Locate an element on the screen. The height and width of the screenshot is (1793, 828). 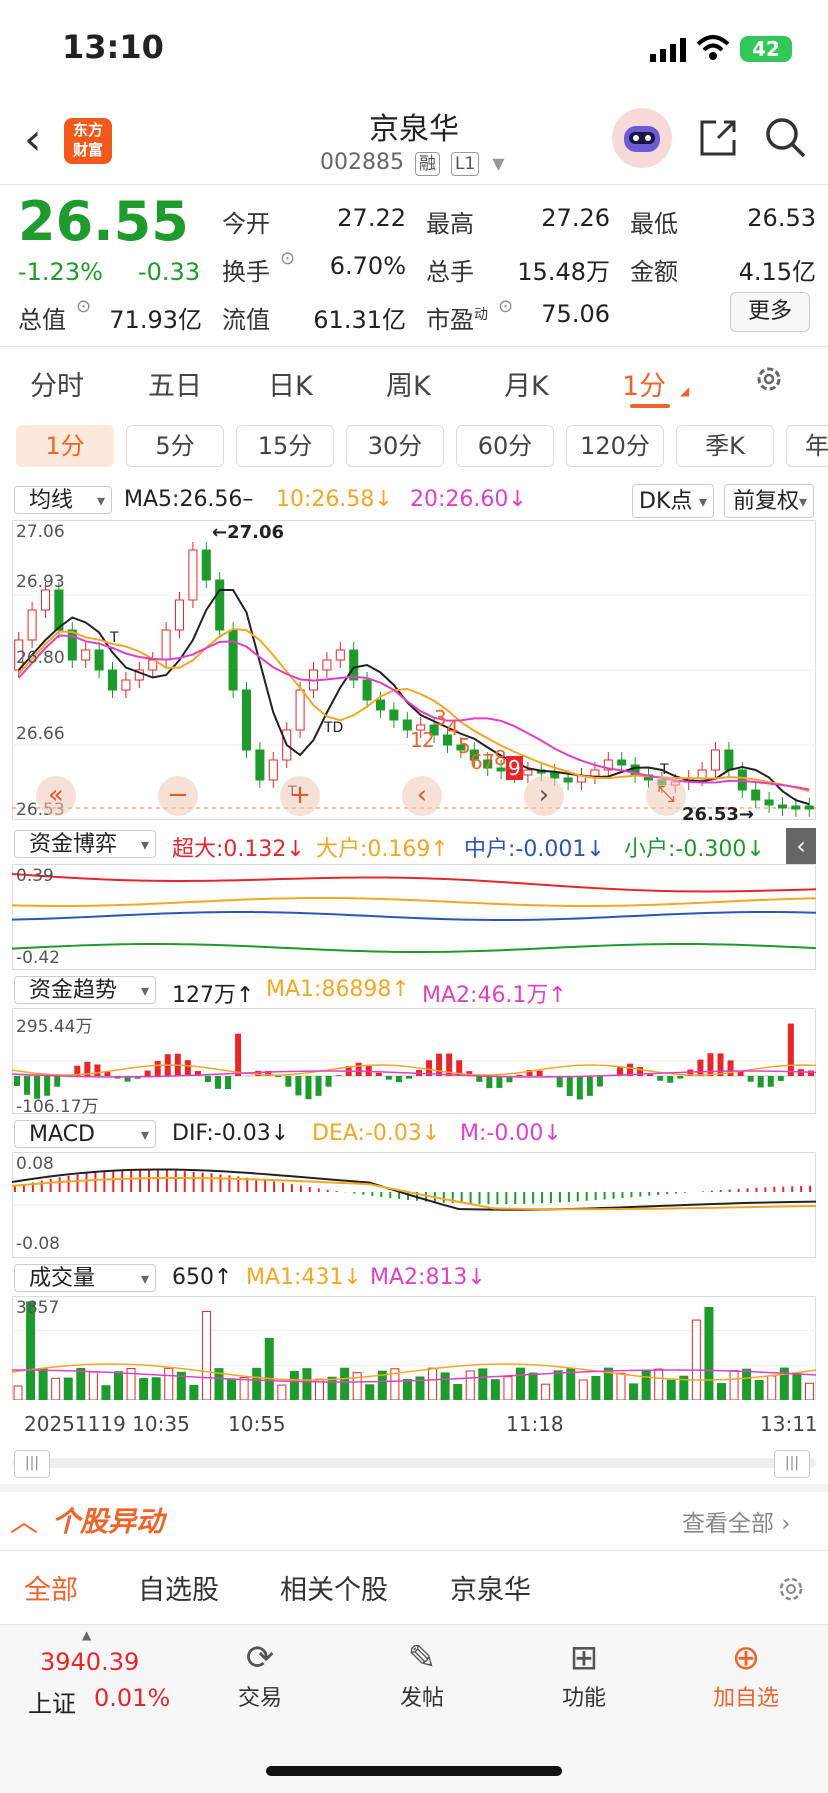
view-all-link: 查看全部 › is located at coordinates (736, 1521).